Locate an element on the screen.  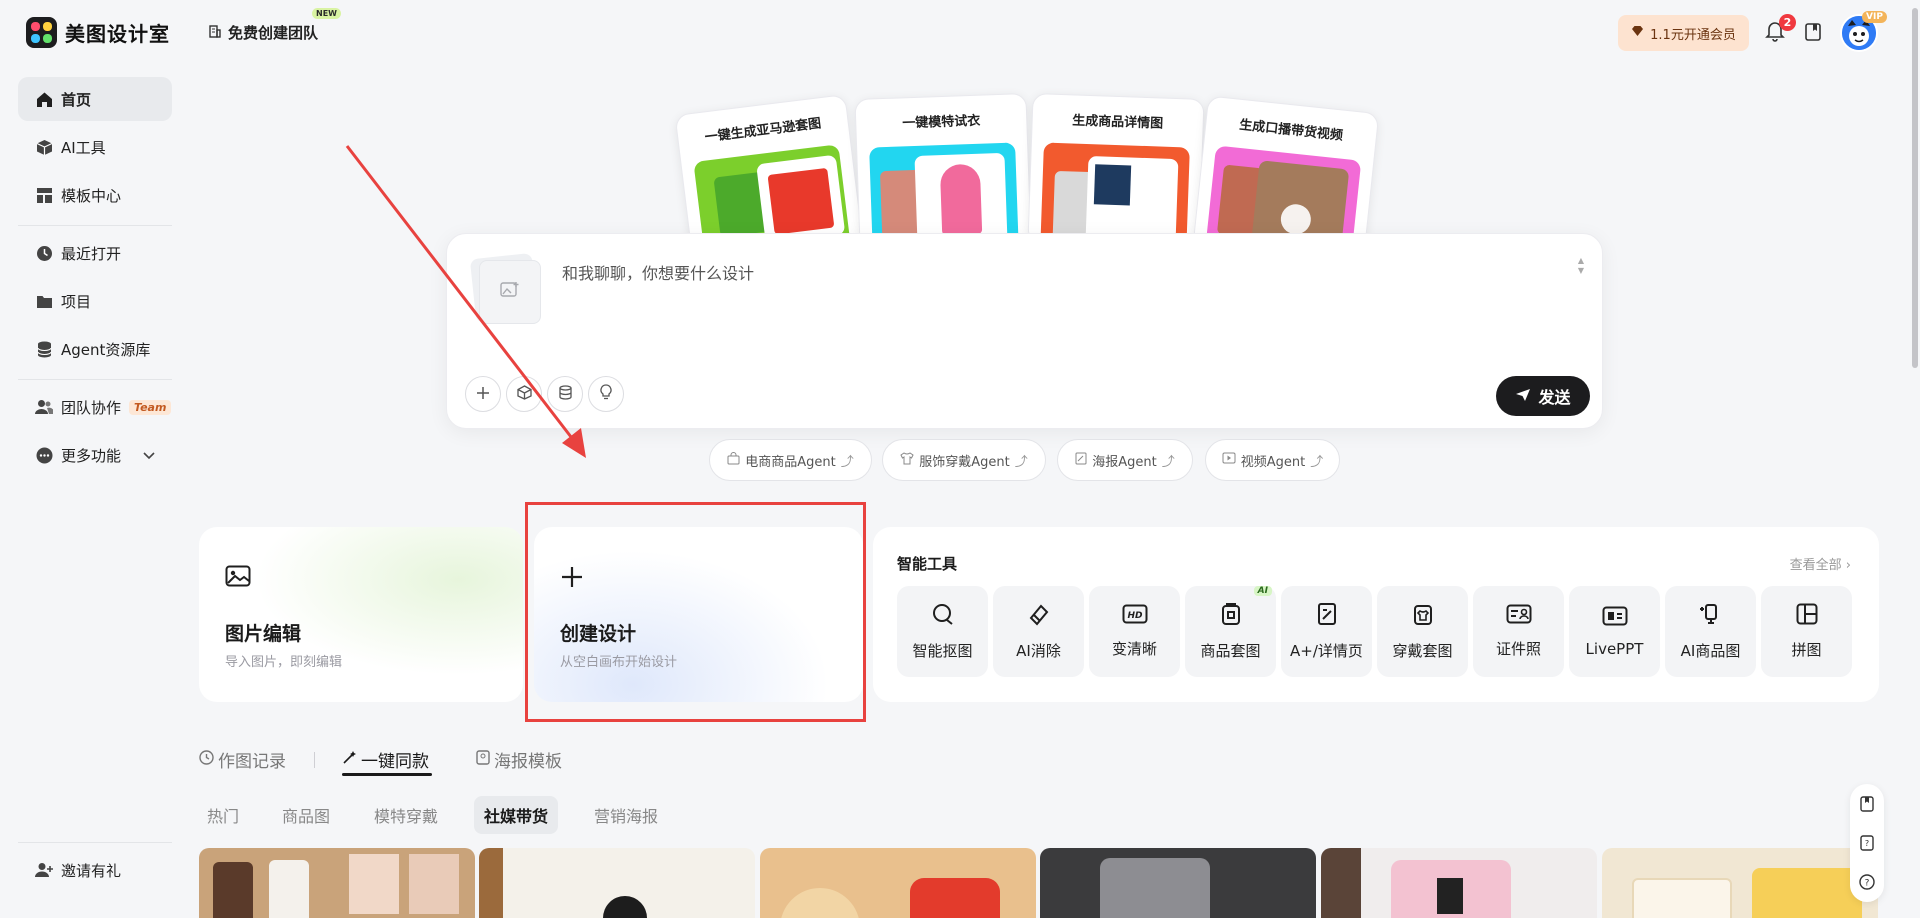
clock-outline-icon is located at coordinates (206, 759).